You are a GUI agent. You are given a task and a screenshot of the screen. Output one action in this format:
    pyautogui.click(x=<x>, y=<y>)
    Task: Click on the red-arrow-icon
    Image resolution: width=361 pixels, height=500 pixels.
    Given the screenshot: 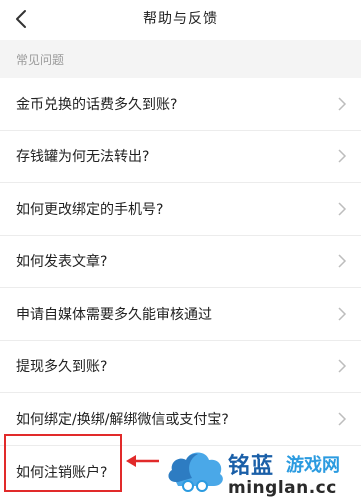 What is the action you would take?
    pyautogui.click(x=142, y=461)
    